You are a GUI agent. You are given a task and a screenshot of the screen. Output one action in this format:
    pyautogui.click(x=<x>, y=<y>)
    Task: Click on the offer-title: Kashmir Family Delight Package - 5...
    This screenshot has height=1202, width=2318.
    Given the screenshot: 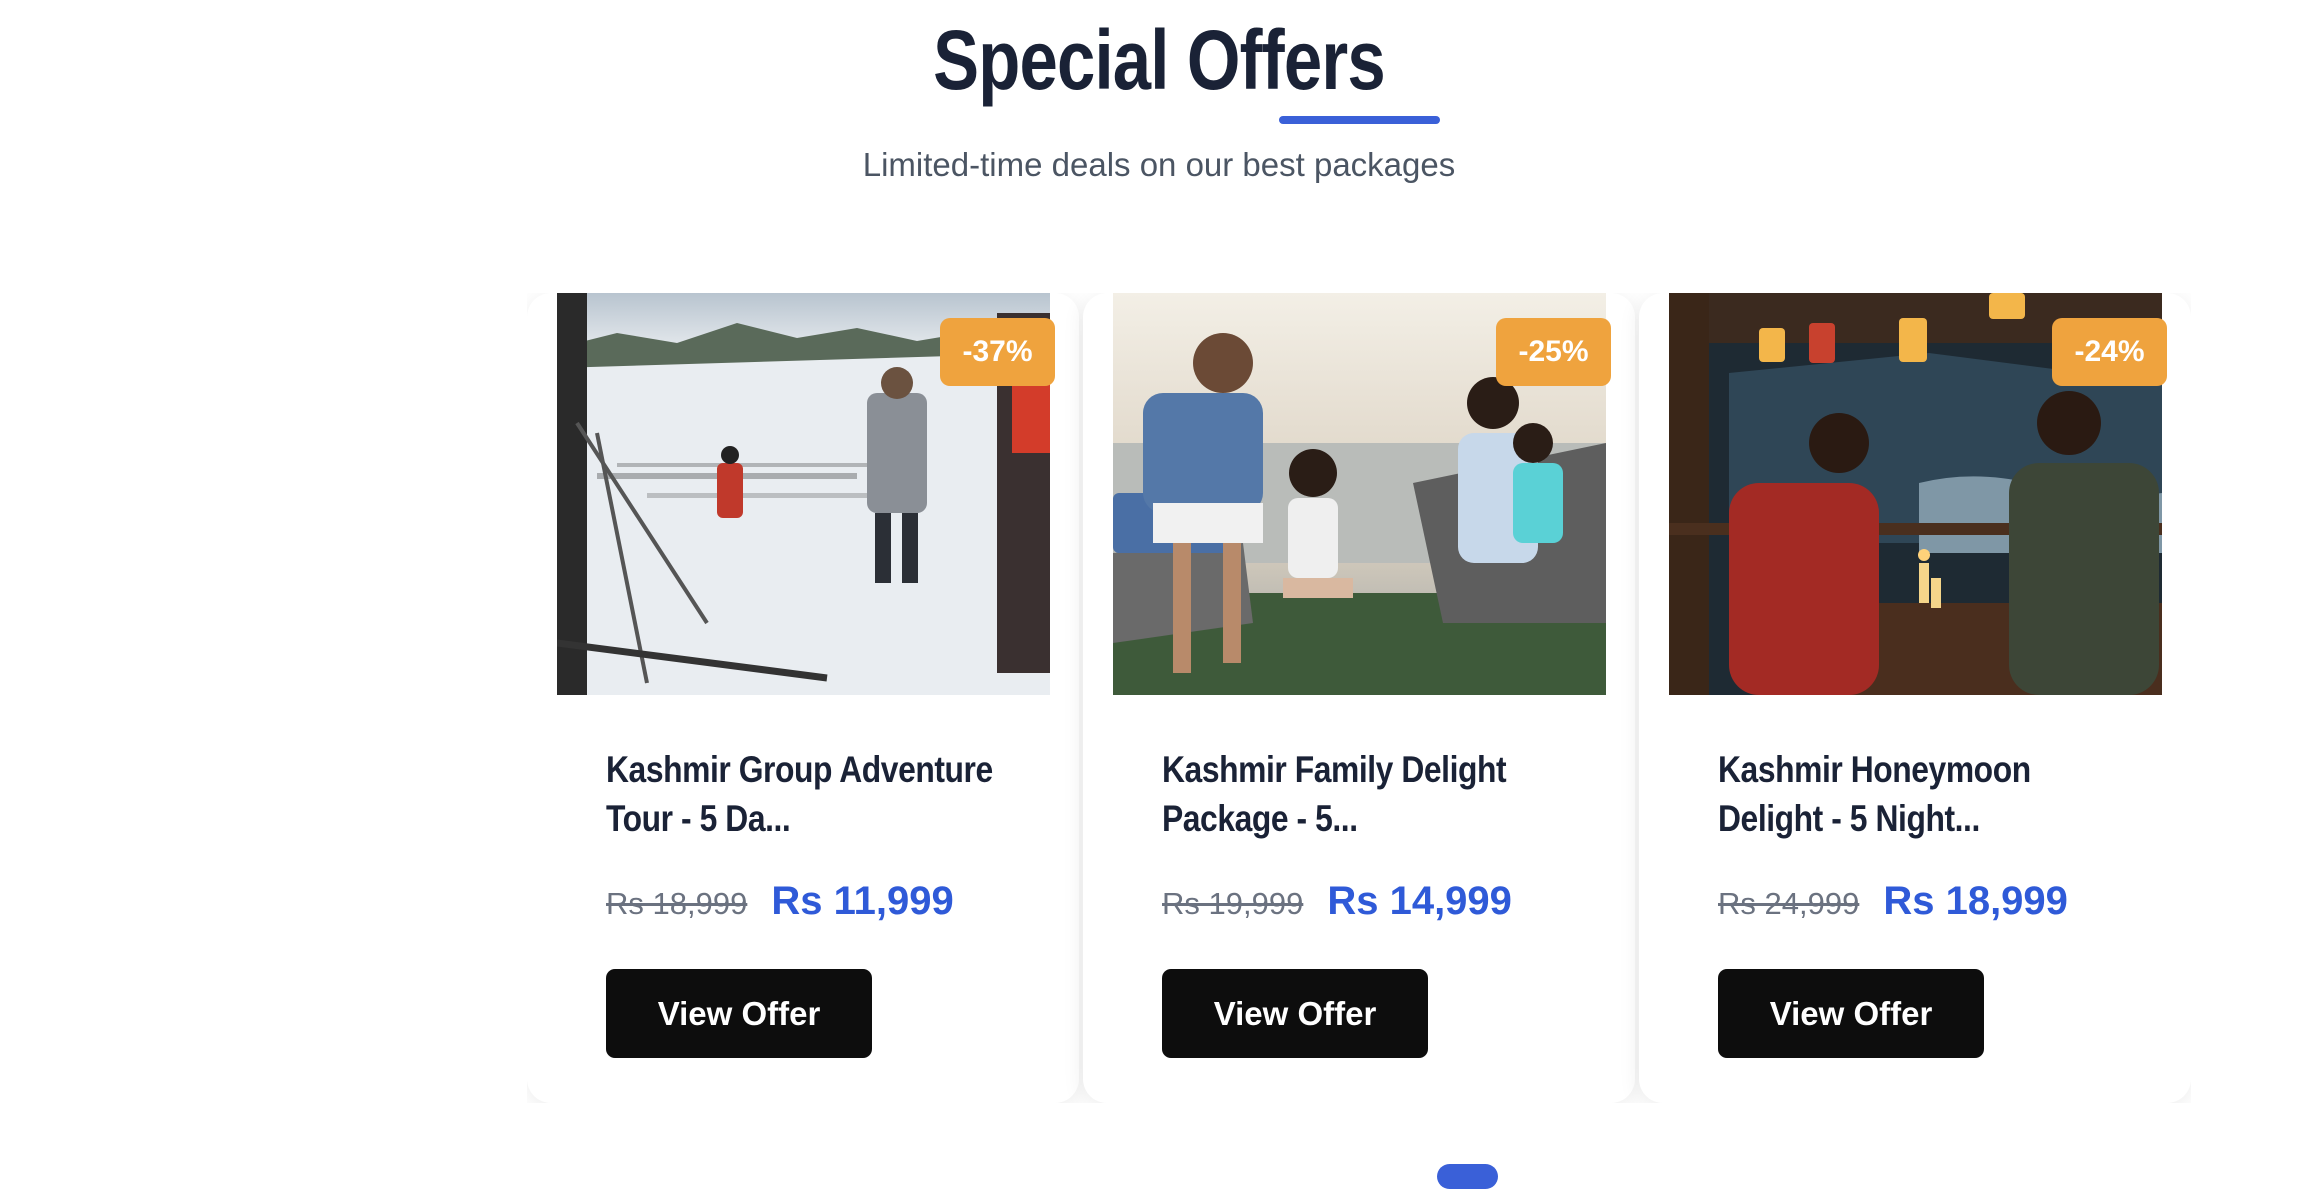 What is the action you would take?
    pyautogui.click(x=1360, y=794)
    